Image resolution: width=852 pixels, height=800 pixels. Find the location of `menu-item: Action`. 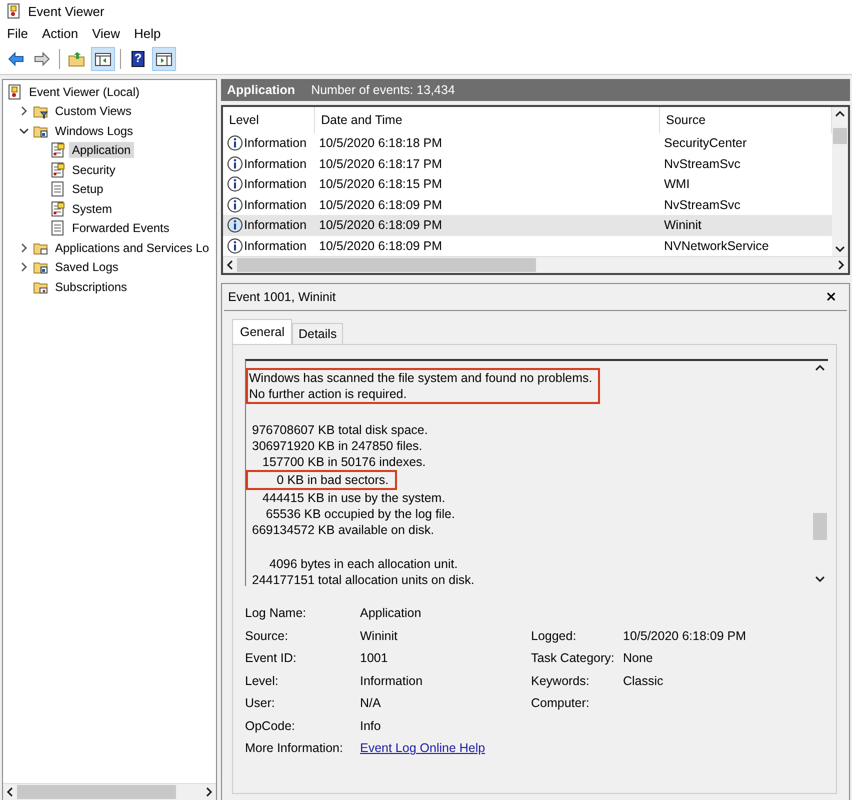

menu-item: Action is located at coordinates (60, 33).